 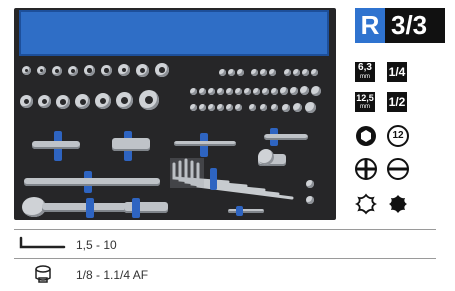 I want to click on legend-hex-key-text: 1,5 - 10, so click(x=96, y=245).